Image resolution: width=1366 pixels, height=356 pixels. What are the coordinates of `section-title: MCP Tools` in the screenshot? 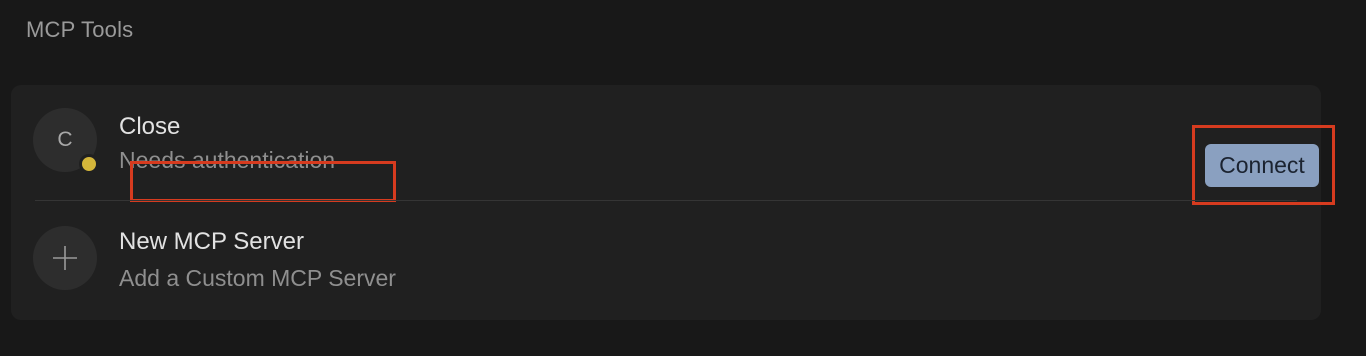 It's located at (80, 29).